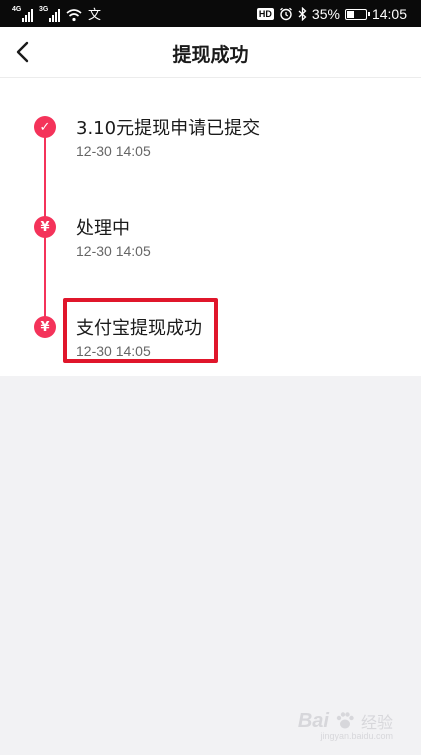 This screenshot has height=755, width=421. What do you see at coordinates (356, 736) in the screenshot?
I see `watermark-url-text: jingyan.baidu.com` at bounding box center [356, 736].